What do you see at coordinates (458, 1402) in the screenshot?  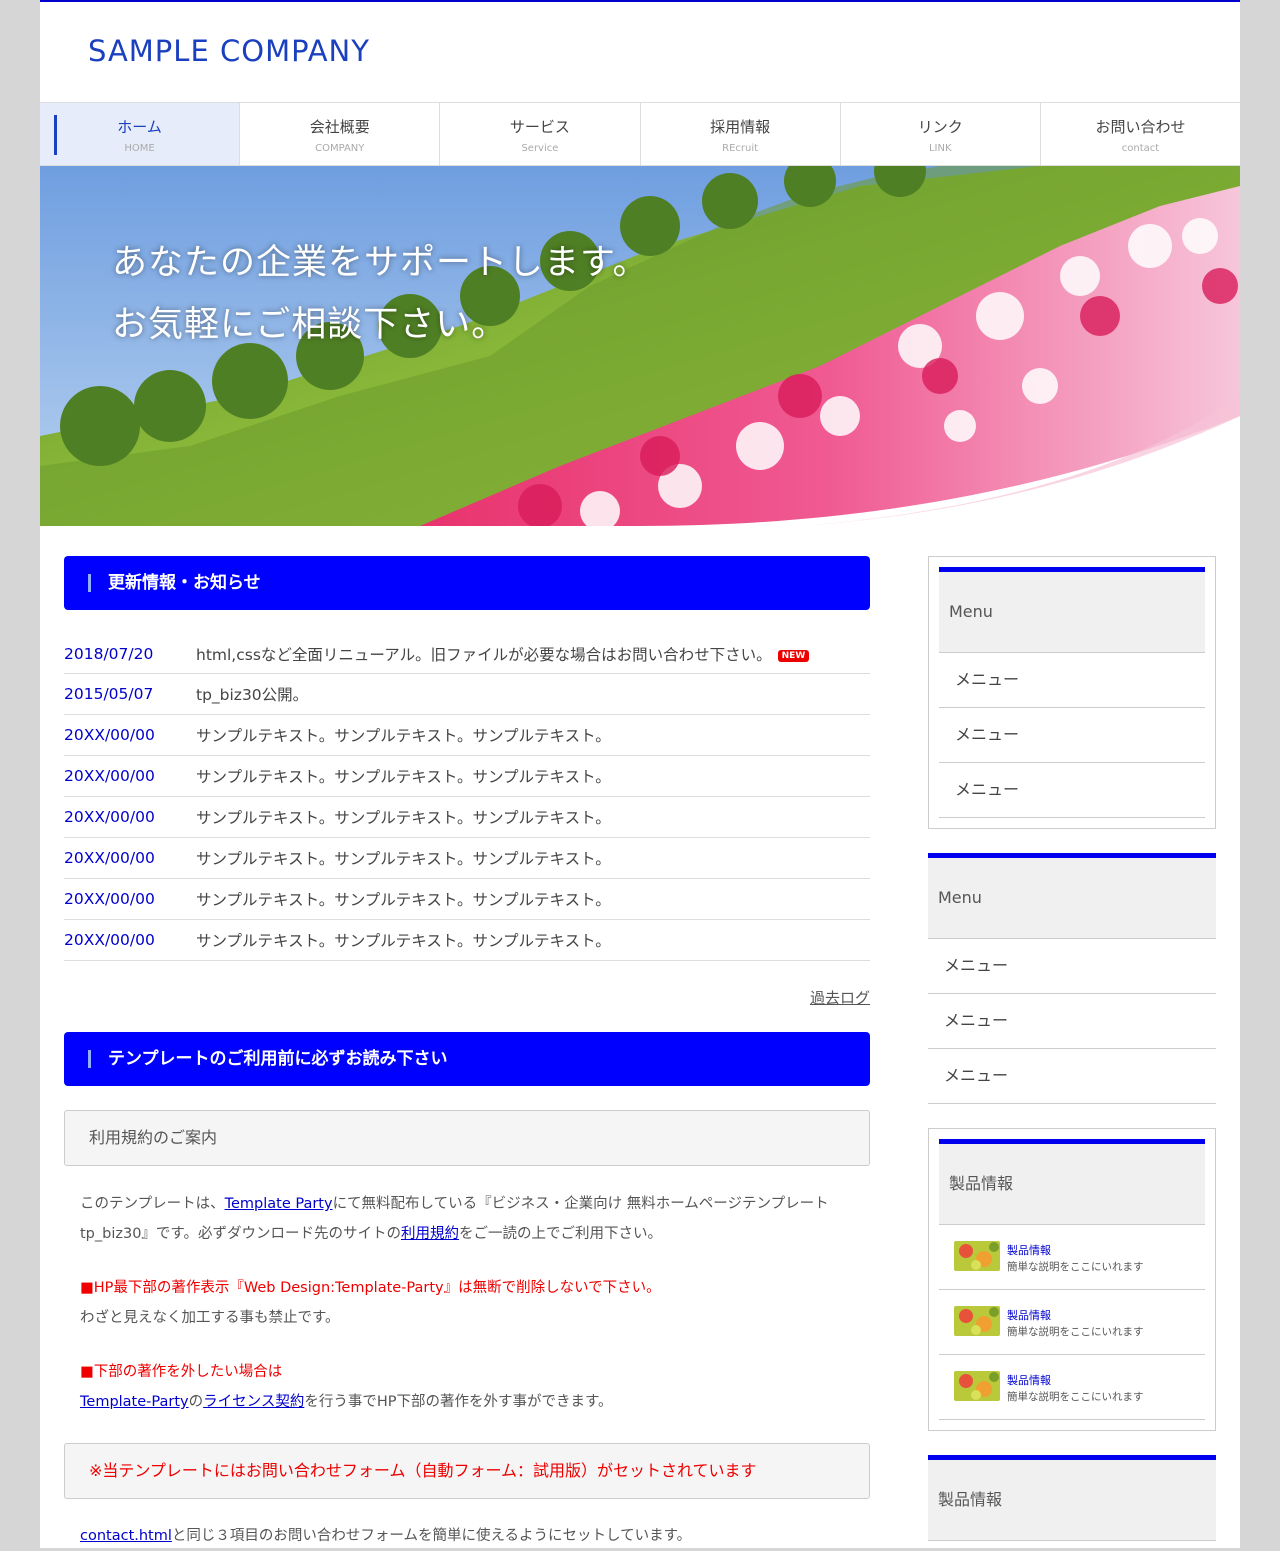 I see `license-text: を行う事でHP下部の著作を外す事ができます。` at bounding box center [458, 1402].